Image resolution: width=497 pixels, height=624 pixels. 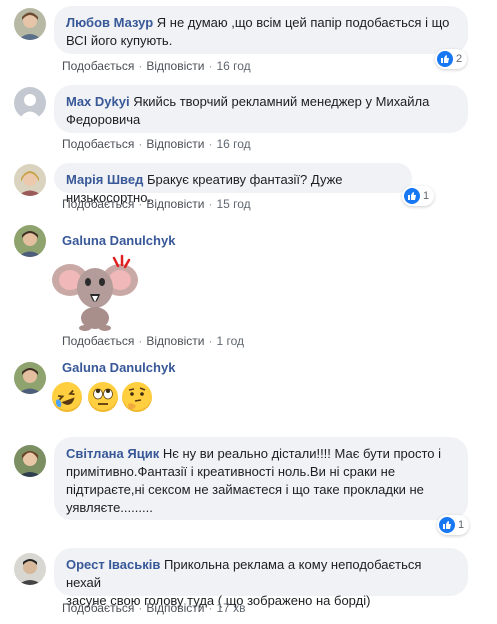 I want to click on timestamp: 15 год, so click(x=233, y=204).